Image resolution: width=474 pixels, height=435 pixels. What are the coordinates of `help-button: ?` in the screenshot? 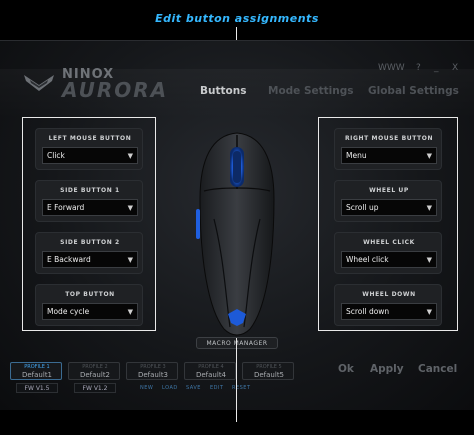 It's located at (418, 68).